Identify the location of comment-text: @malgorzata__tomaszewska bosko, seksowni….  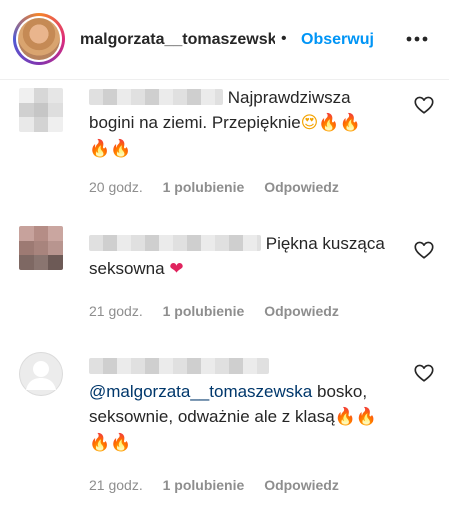
(244, 405).